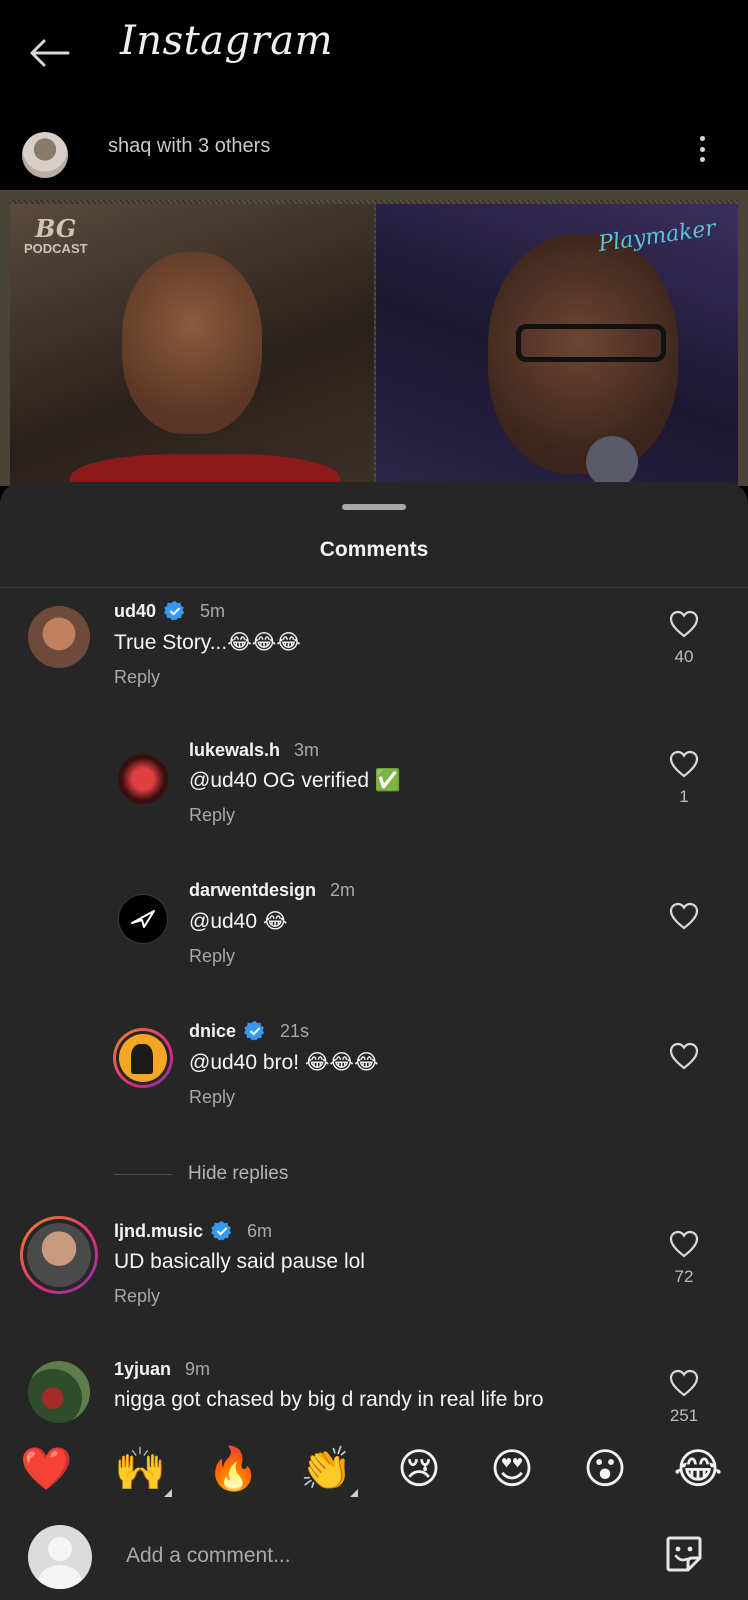  Describe the element at coordinates (295, 780) in the screenshot. I see `comment-text: @ud40 OG verified ✅` at that location.